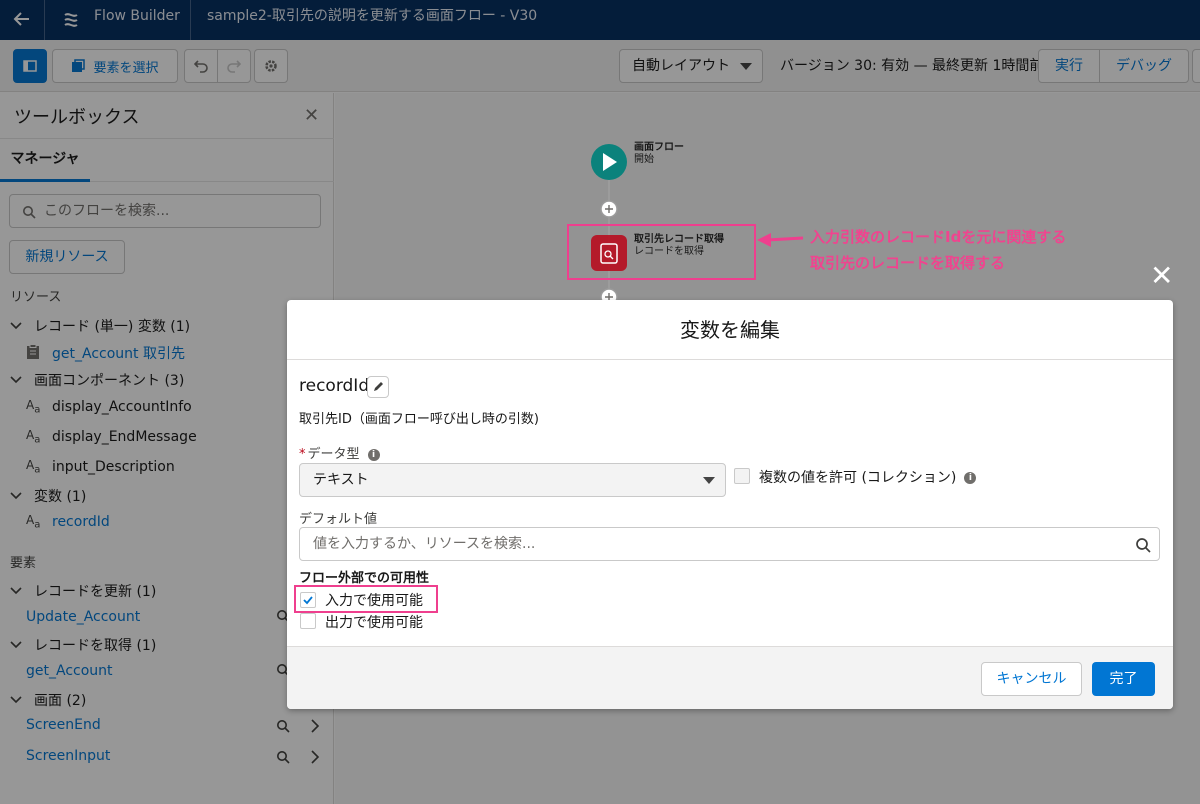 The width and height of the screenshot is (1200, 804). Describe the element at coordinates (1031, 679) in the screenshot. I see `cancel-button: キャンセル` at that location.